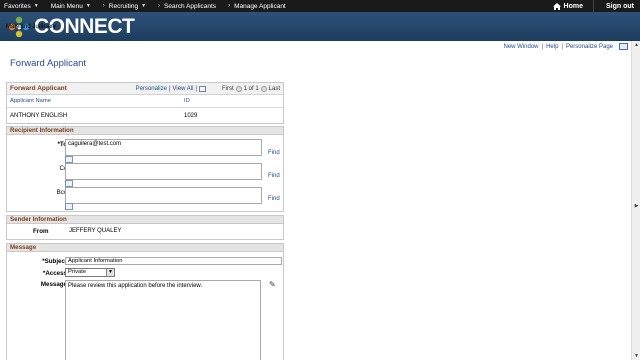 This screenshot has width=640, height=360. I want to click on home-link: Home, so click(568, 6).